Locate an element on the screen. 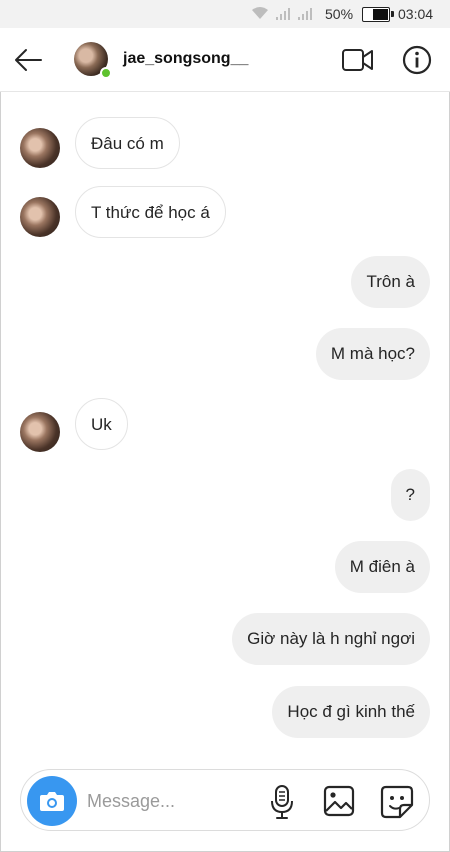 This screenshot has width=450, height=852. message-incoming: Đâu có m is located at coordinates (127, 143).